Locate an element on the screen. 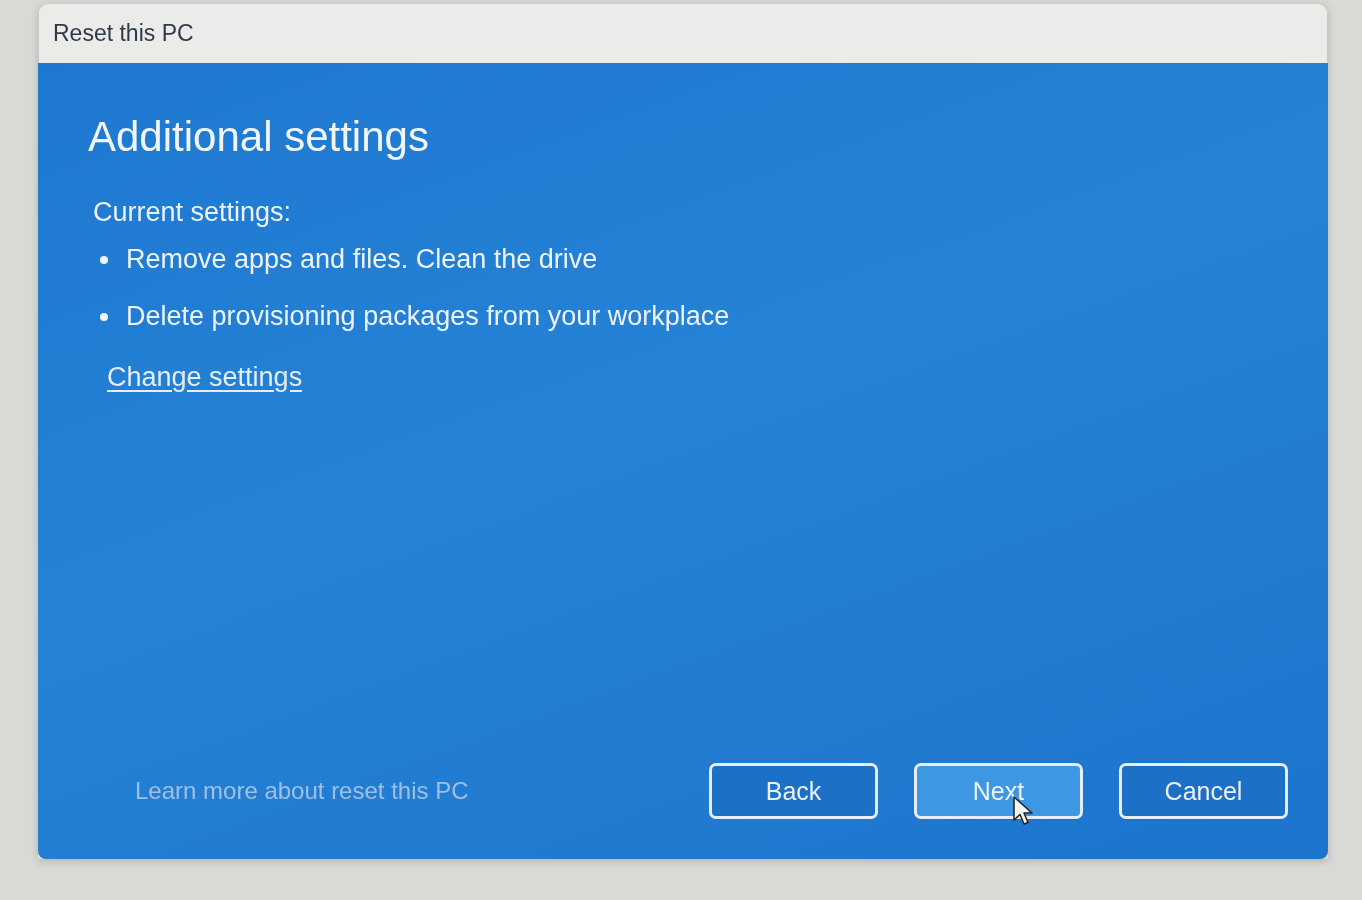  window-title: Reset this PC is located at coordinates (123, 33).